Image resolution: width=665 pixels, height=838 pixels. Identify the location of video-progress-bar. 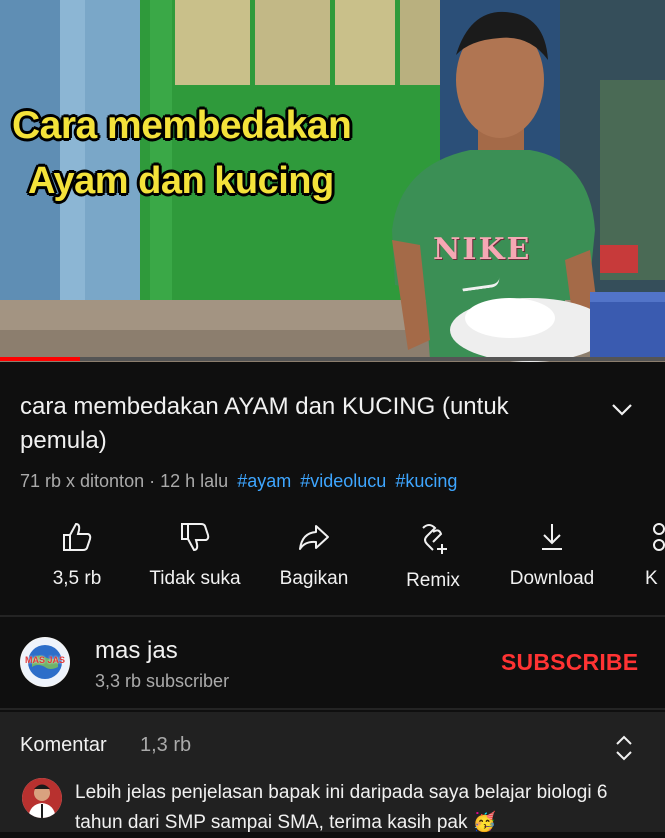
(332, 359).